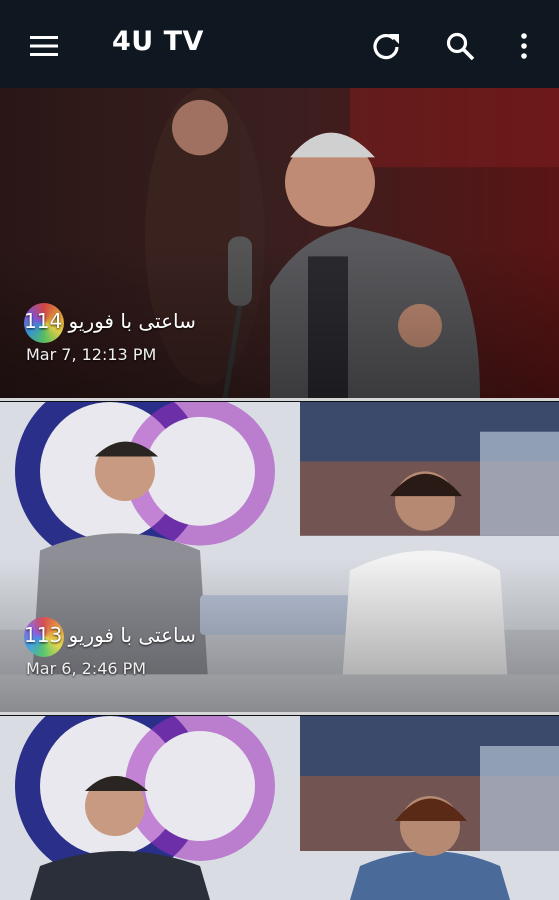 This screenshot has height=900, width=559. Describe the element at coordinates (279, 44) in the screenshot. I see `app-bar: 4U TV` at that location.